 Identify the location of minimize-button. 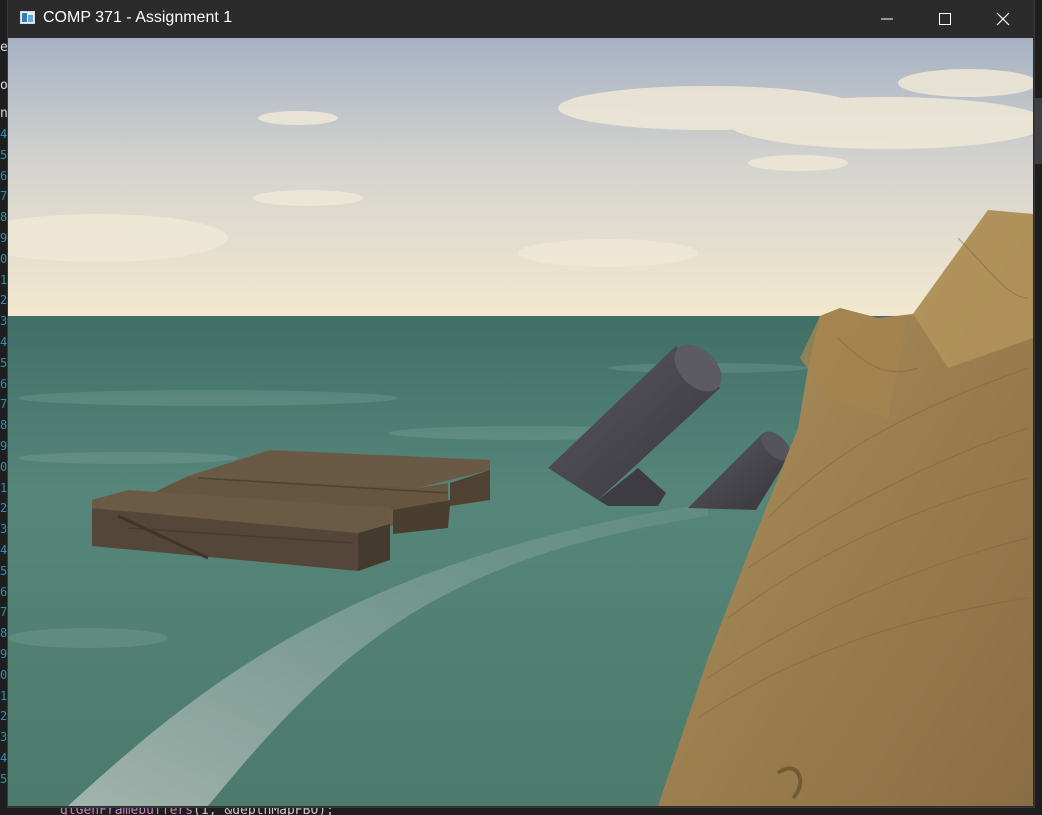
(887, 19).